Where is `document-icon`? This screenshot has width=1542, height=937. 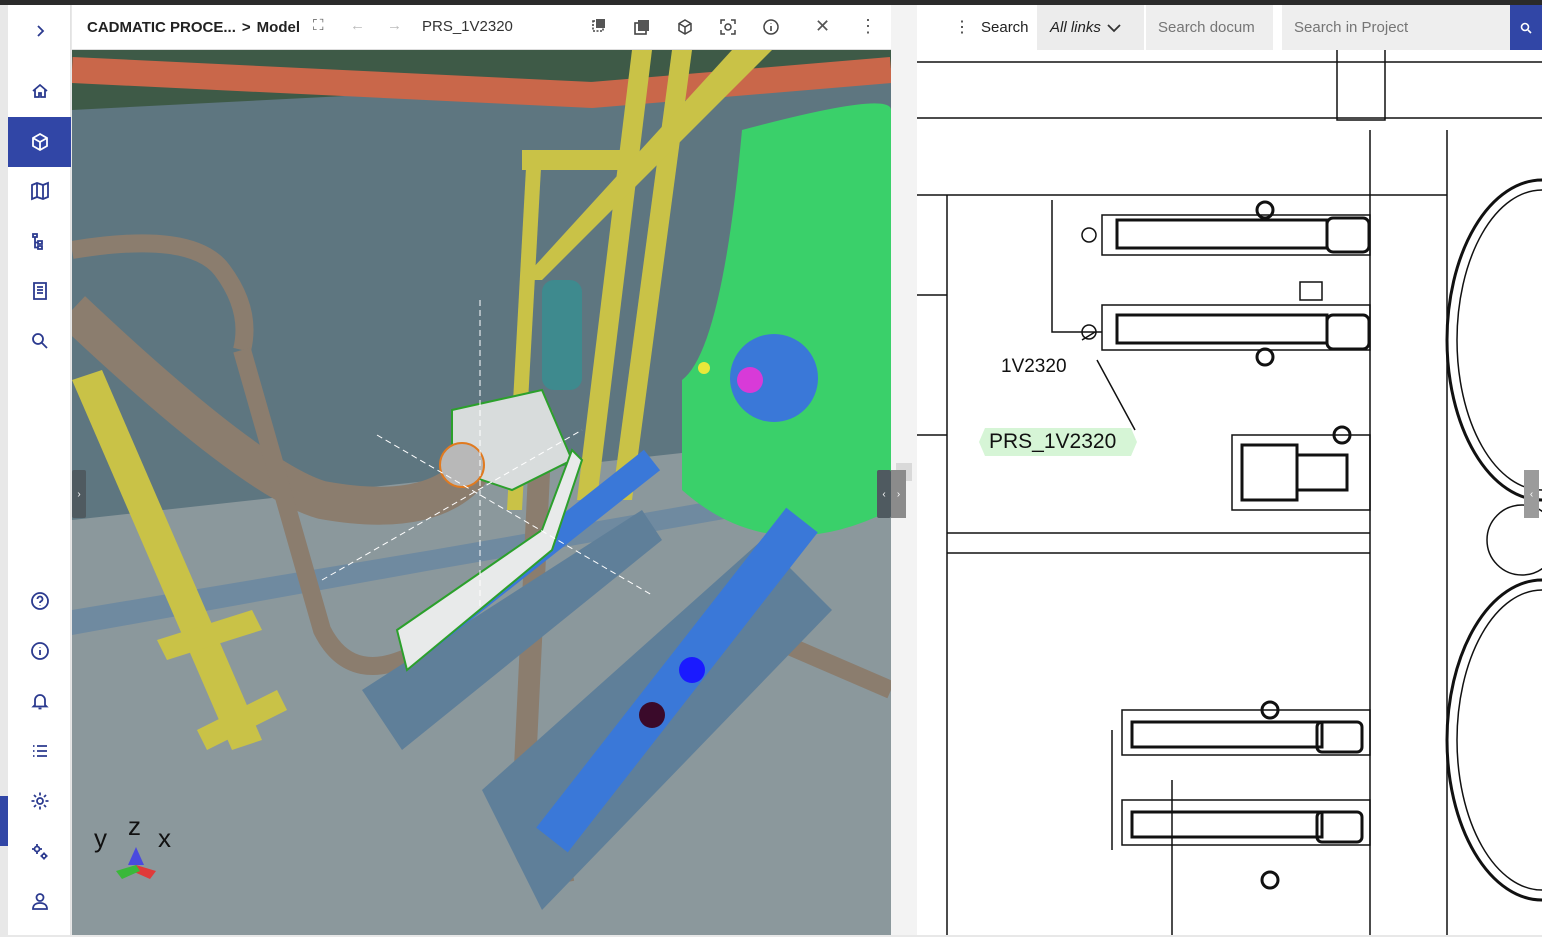
document-icon is located at coordinates (39, 291).